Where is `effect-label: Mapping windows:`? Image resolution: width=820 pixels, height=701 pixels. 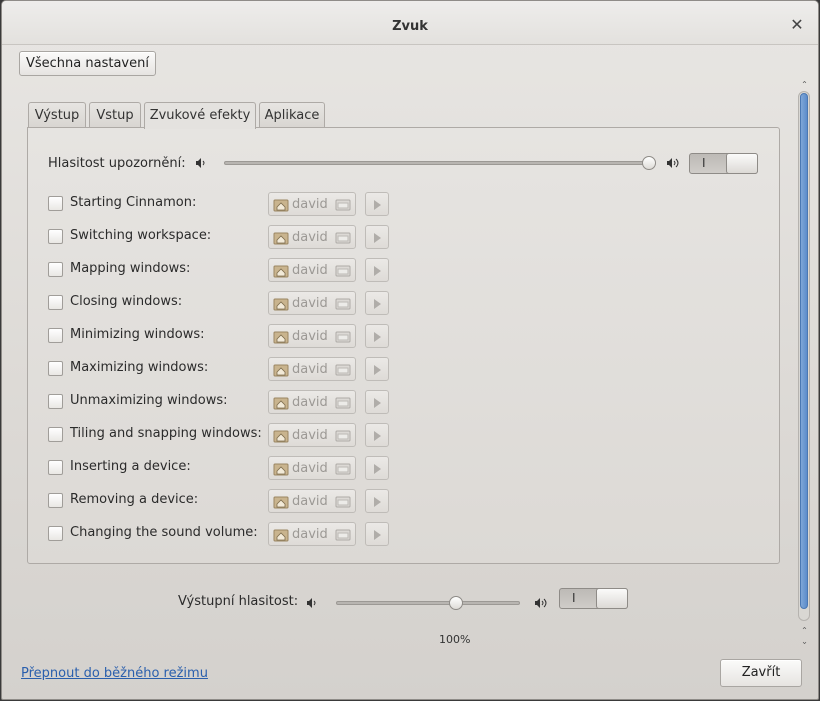
effect-label: Mapping windows: is located at coordinates (130, 268).